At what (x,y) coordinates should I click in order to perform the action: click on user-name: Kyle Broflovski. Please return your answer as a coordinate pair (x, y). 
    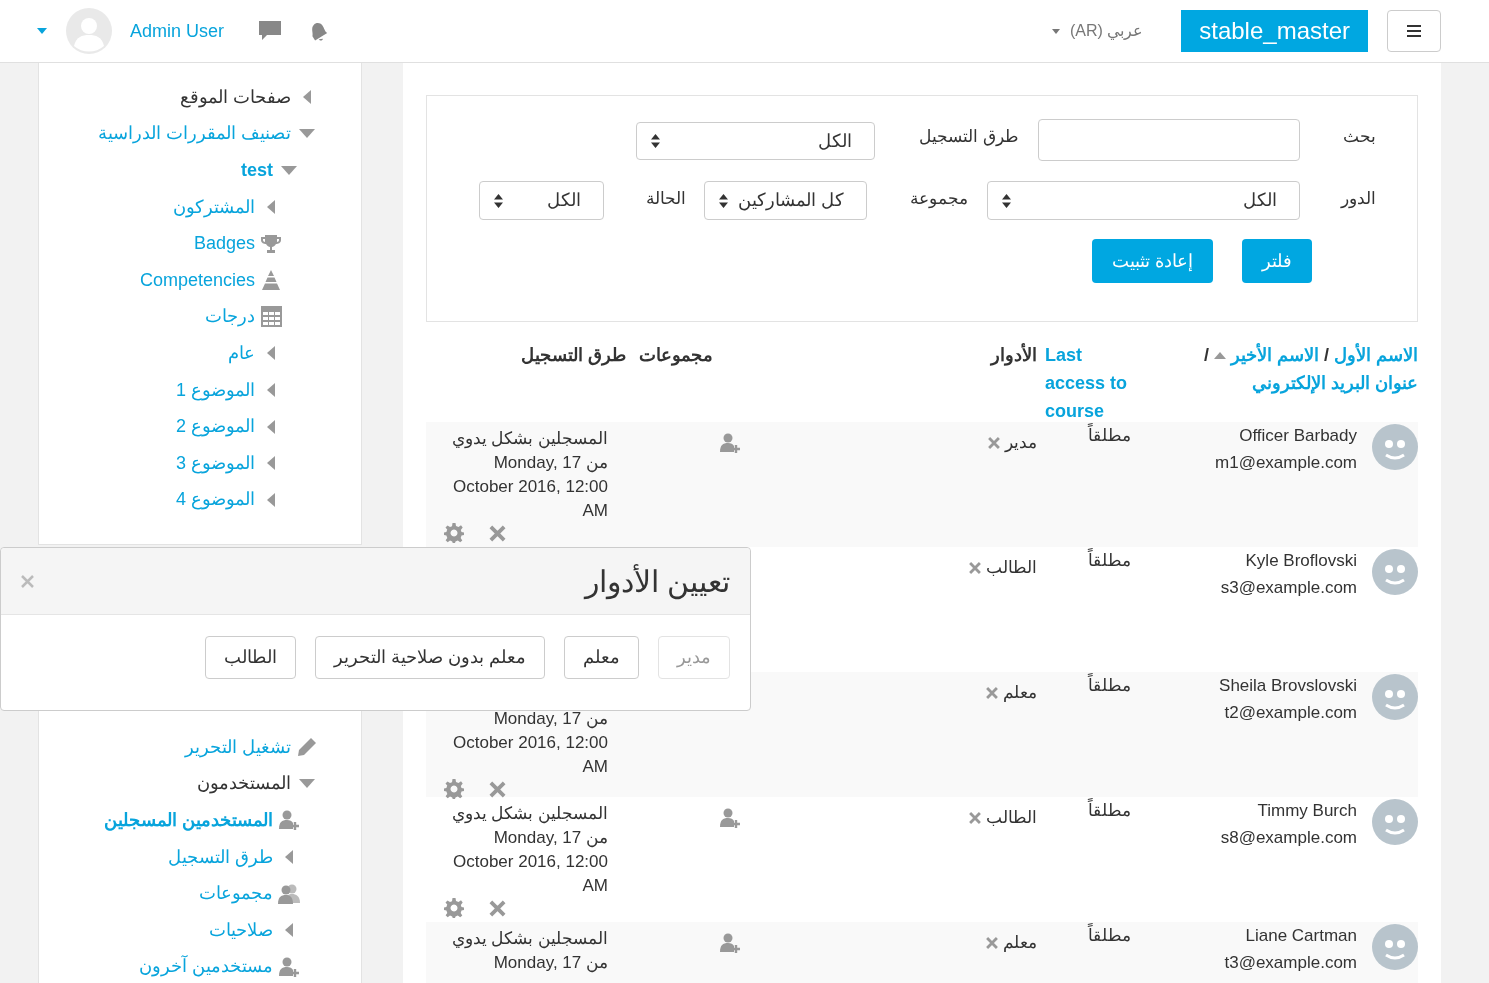
    Looking at the image, I should click on (1300, 561).